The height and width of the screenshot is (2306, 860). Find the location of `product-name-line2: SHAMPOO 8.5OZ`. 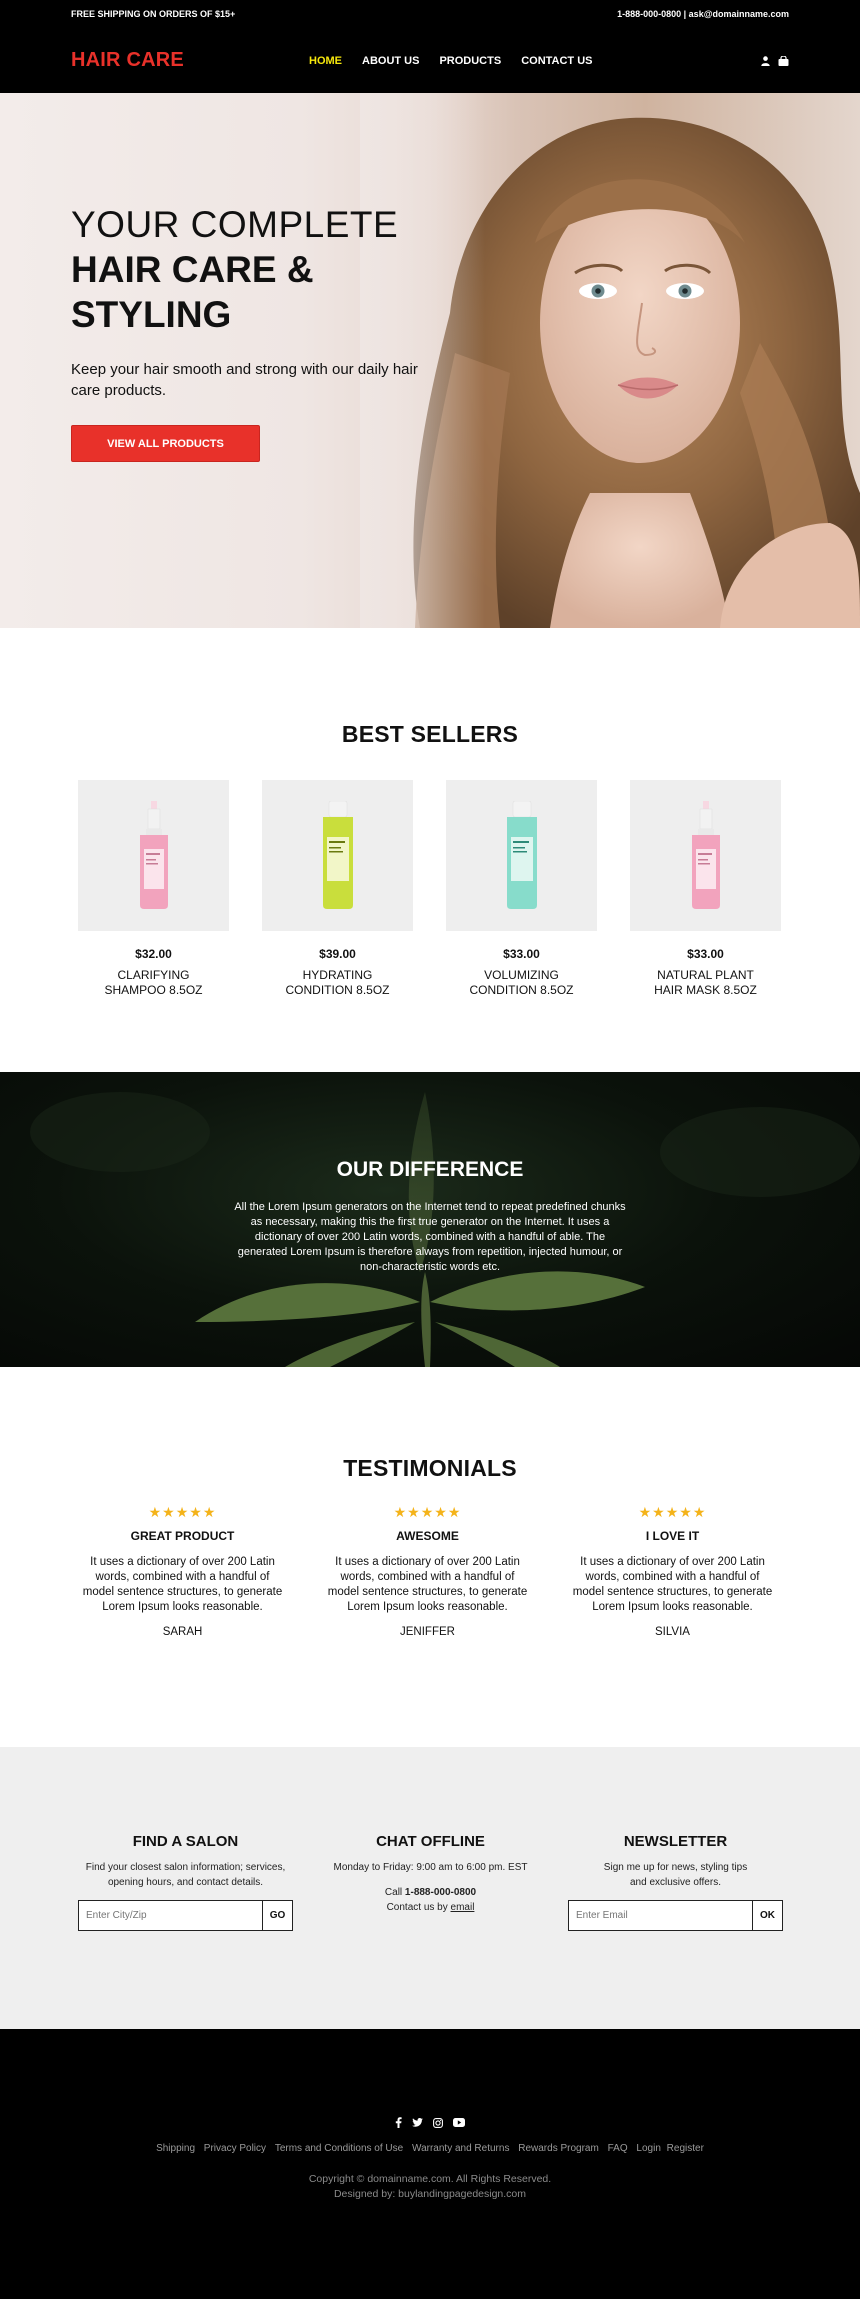

product-name-line2: SHAMPOO 8.5OZ is located at coordinates (153, 990).